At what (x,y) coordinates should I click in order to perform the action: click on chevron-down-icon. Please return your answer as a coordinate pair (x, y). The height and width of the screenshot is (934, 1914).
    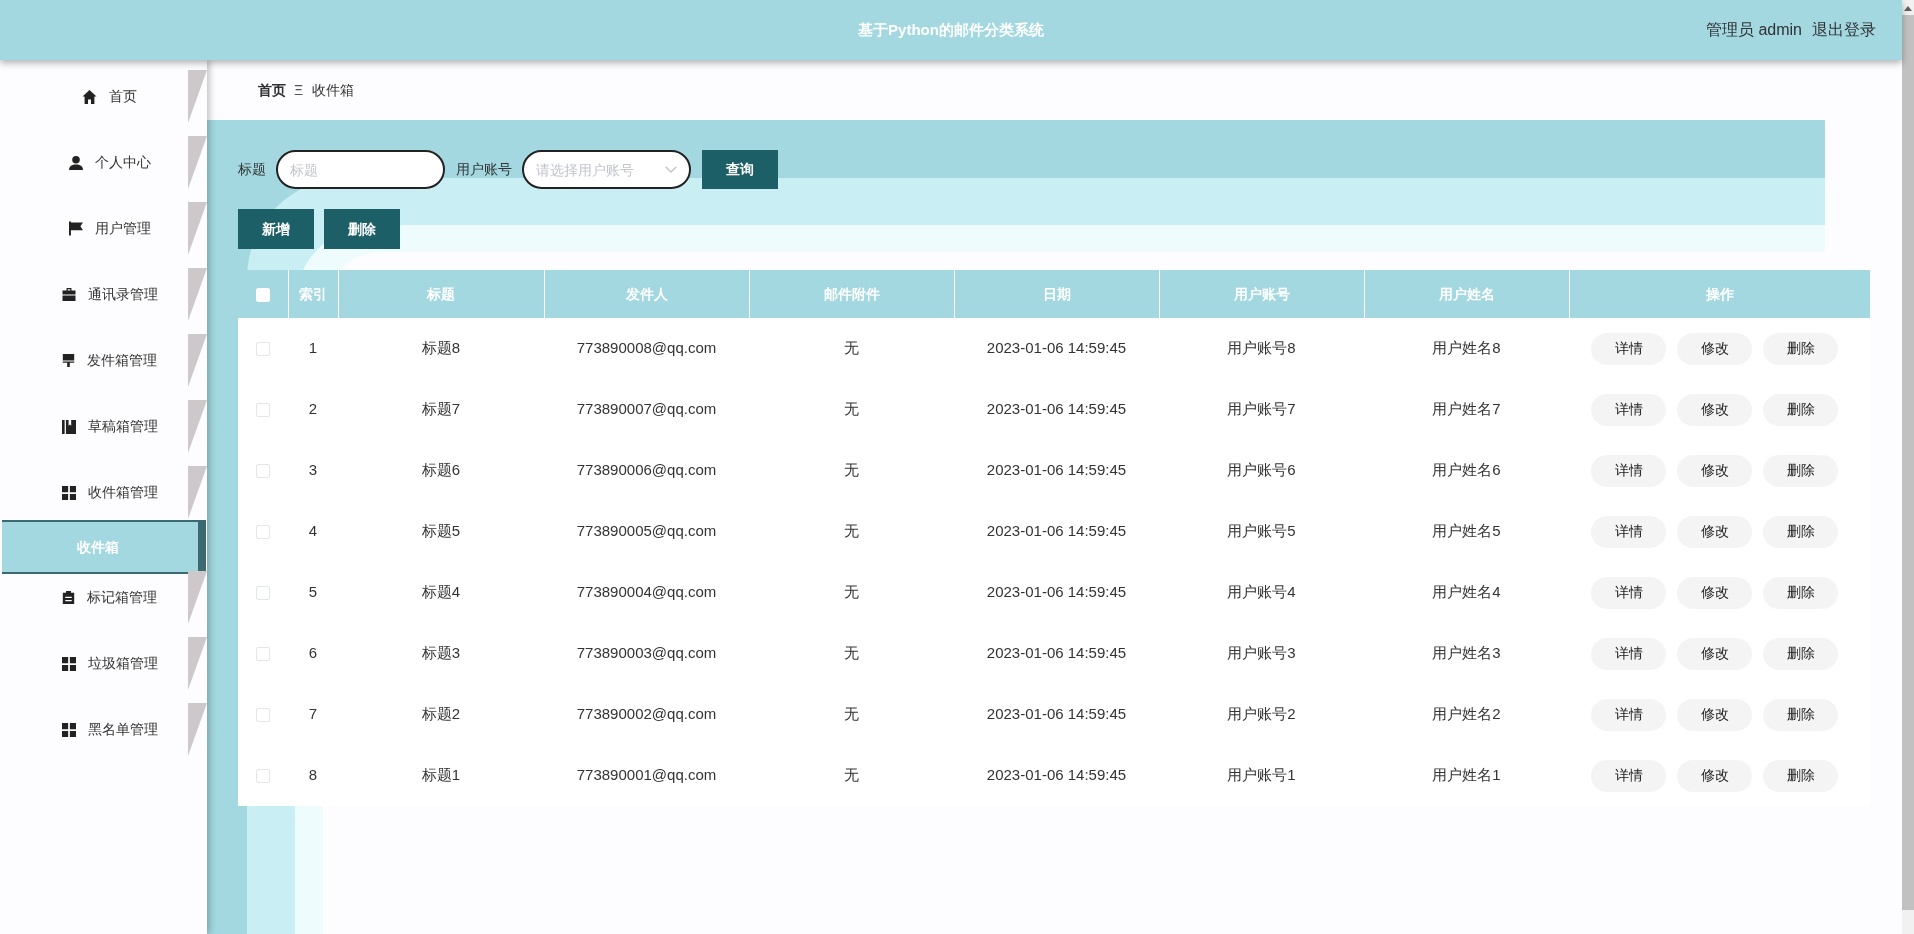
    Looking at the image, I should click on (671, 169).